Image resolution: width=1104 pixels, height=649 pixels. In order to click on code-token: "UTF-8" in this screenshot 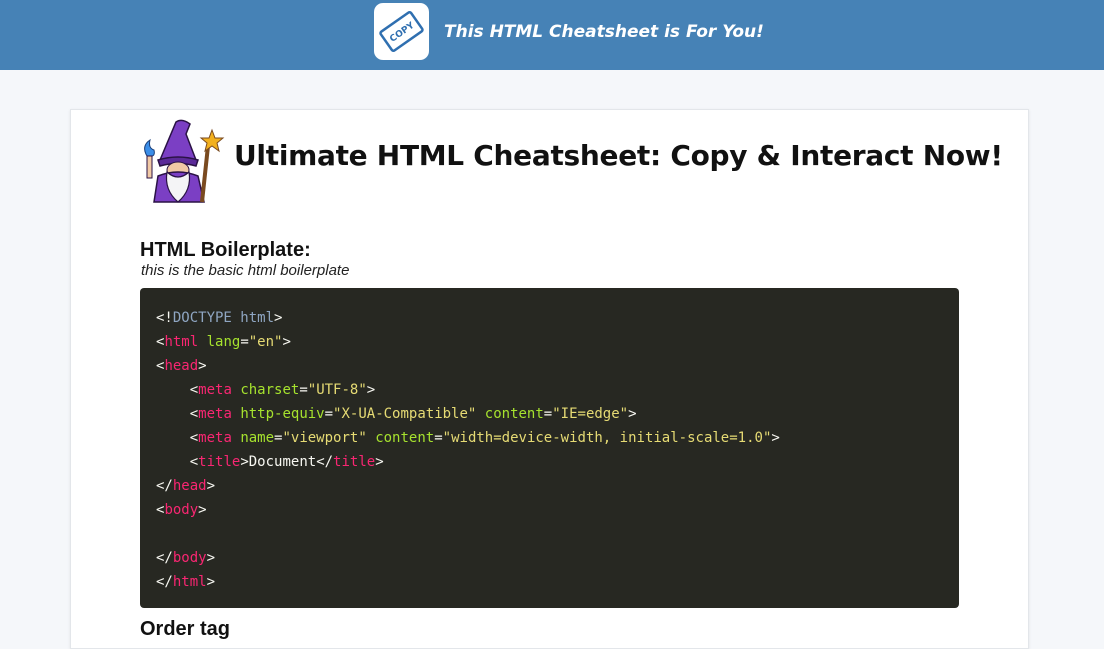, I will do `click(337, 390)`.